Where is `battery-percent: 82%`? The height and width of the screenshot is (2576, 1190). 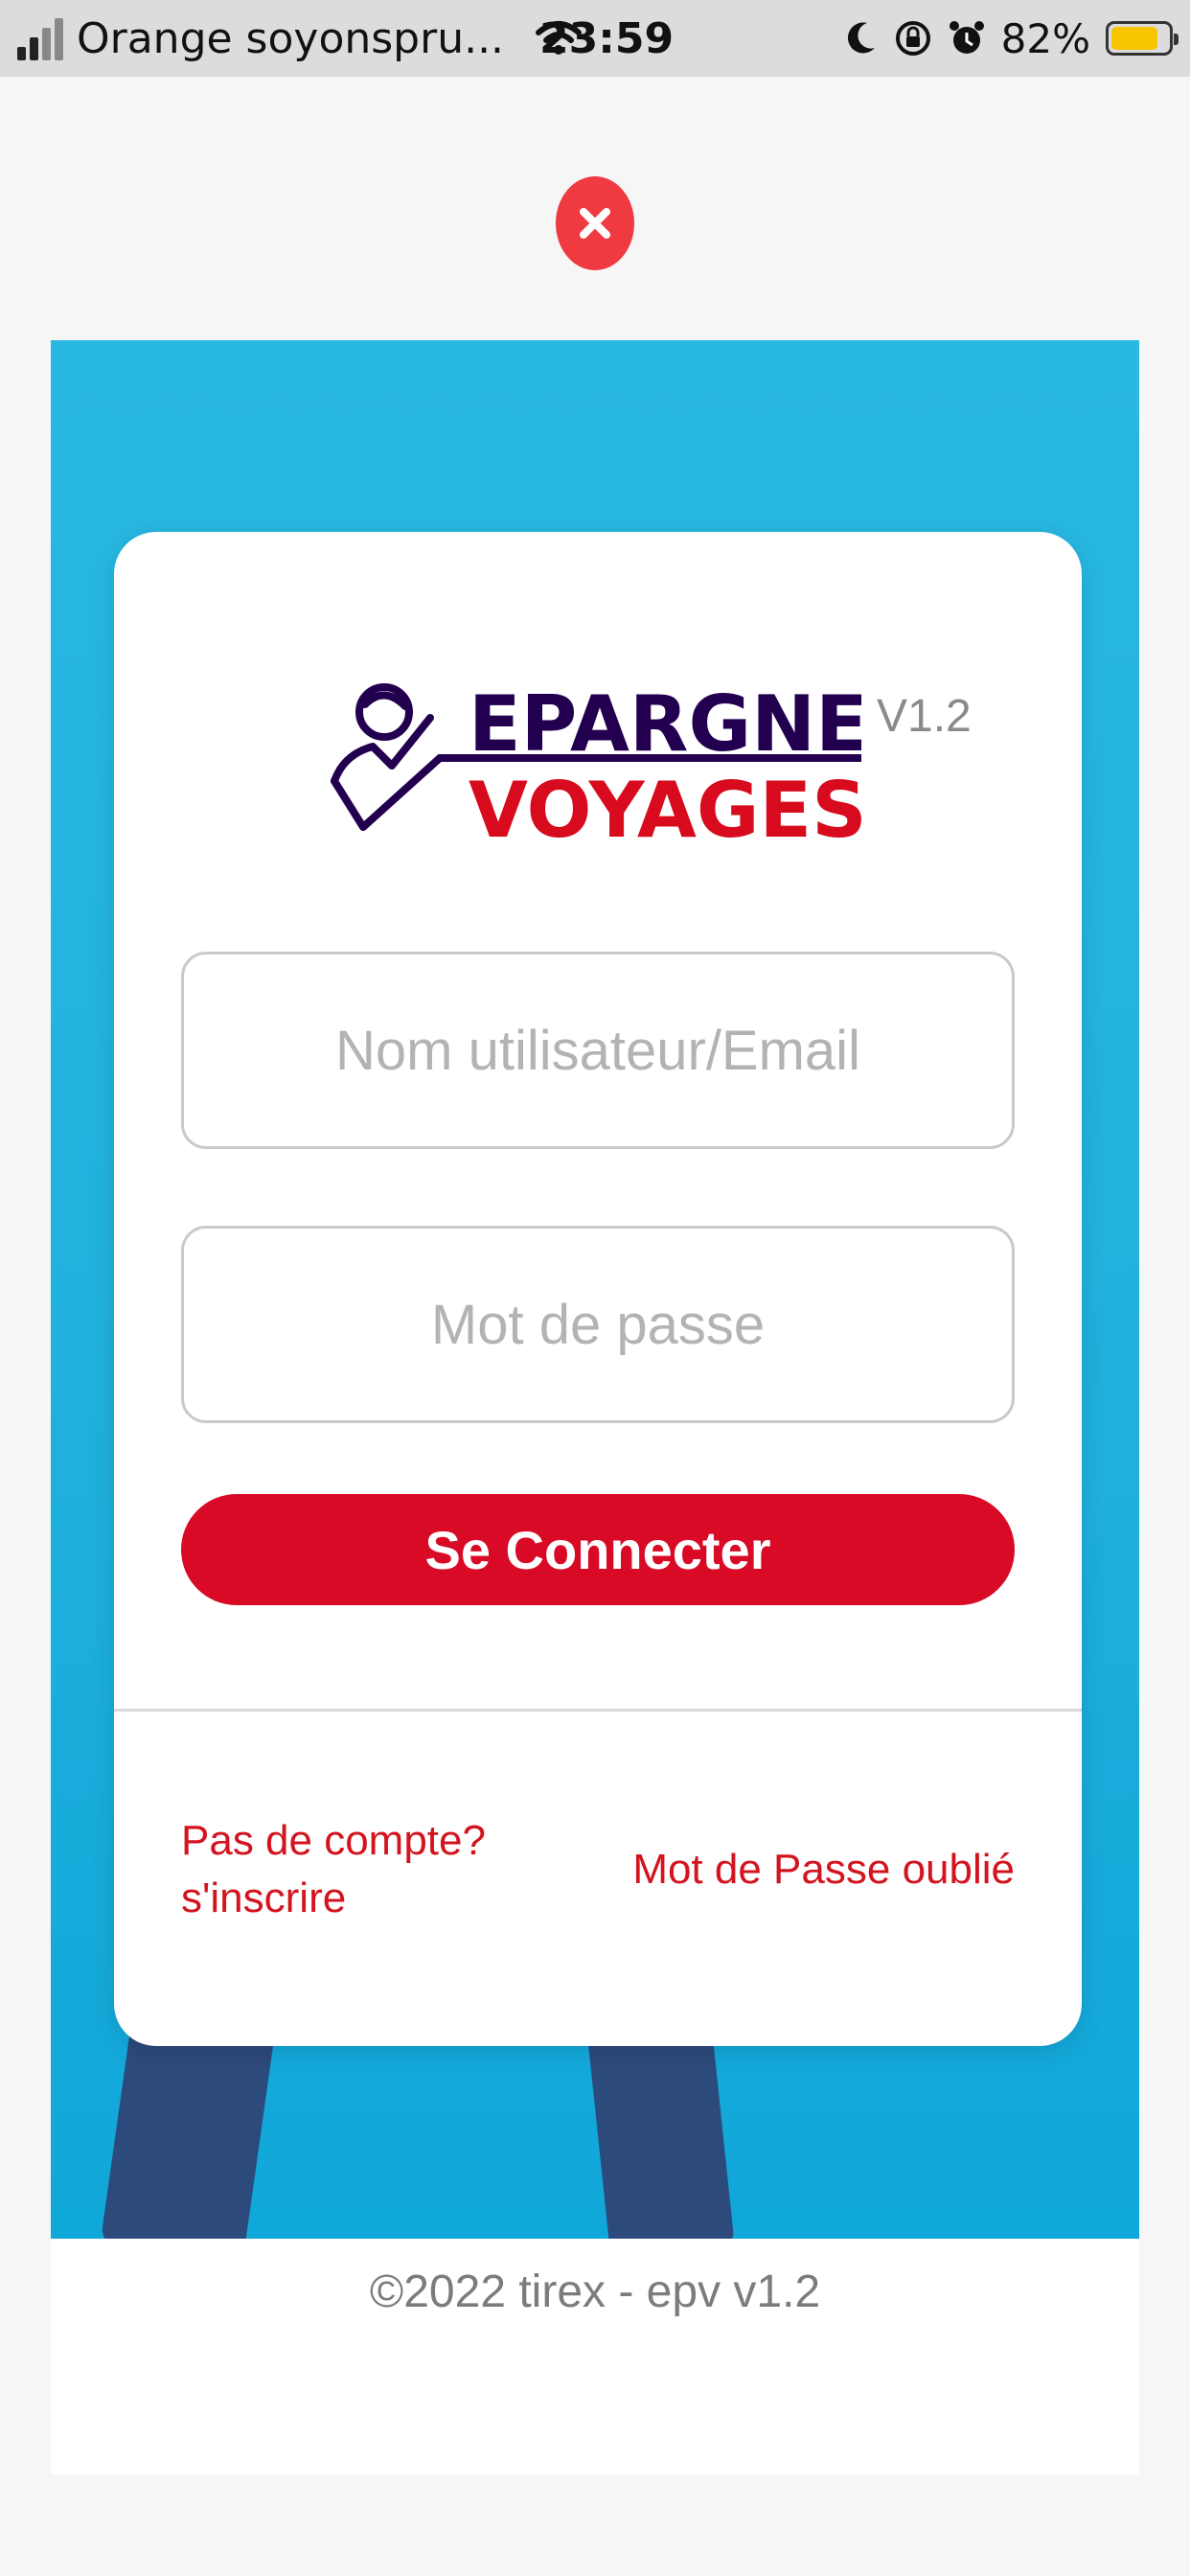 battery-percent: 82% is located at coordinates (1045, 38).